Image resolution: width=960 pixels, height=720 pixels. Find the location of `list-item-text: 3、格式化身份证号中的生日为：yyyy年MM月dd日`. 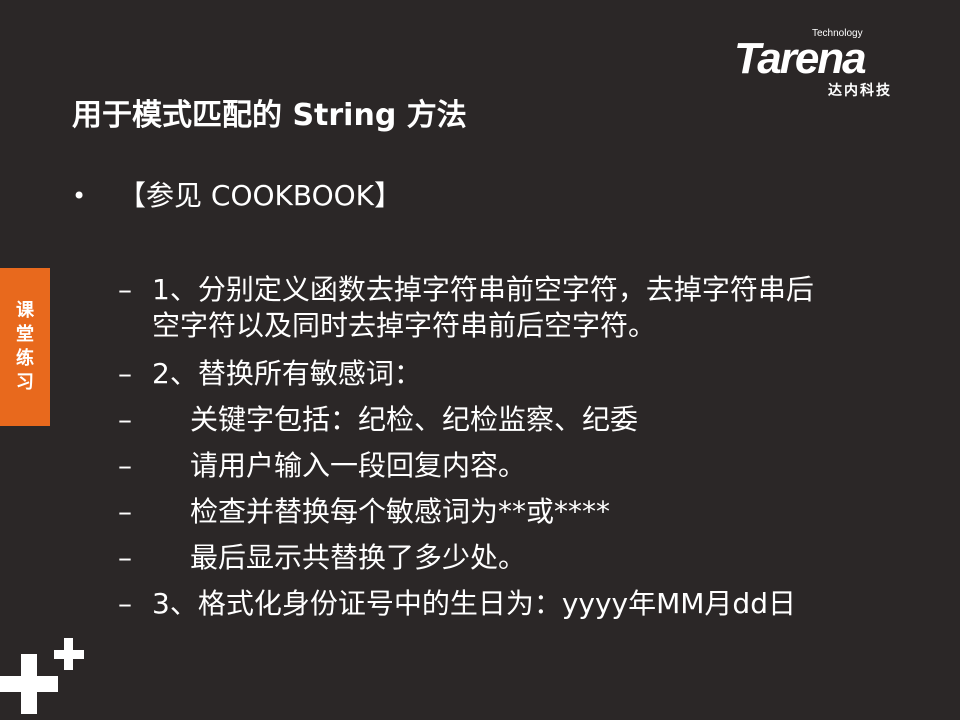

list-item-text: 3、格式化身份证号中的生日为：yyyy年MM月dd日 is located at coordinates (474, 603).